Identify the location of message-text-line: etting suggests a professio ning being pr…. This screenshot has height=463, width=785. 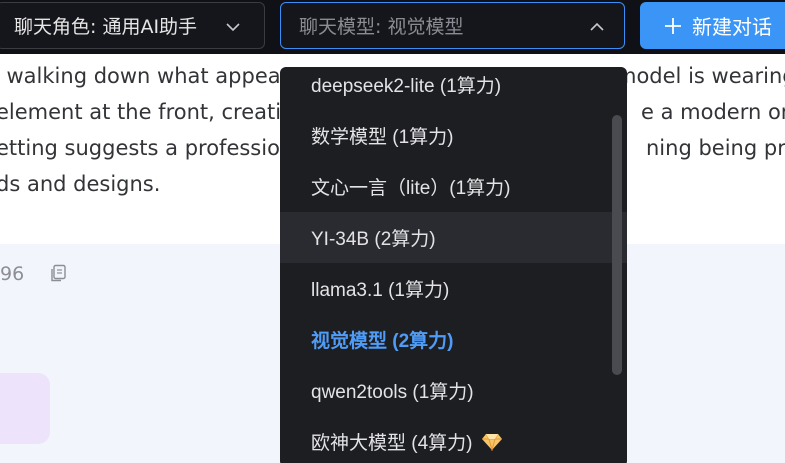
(392, 148).